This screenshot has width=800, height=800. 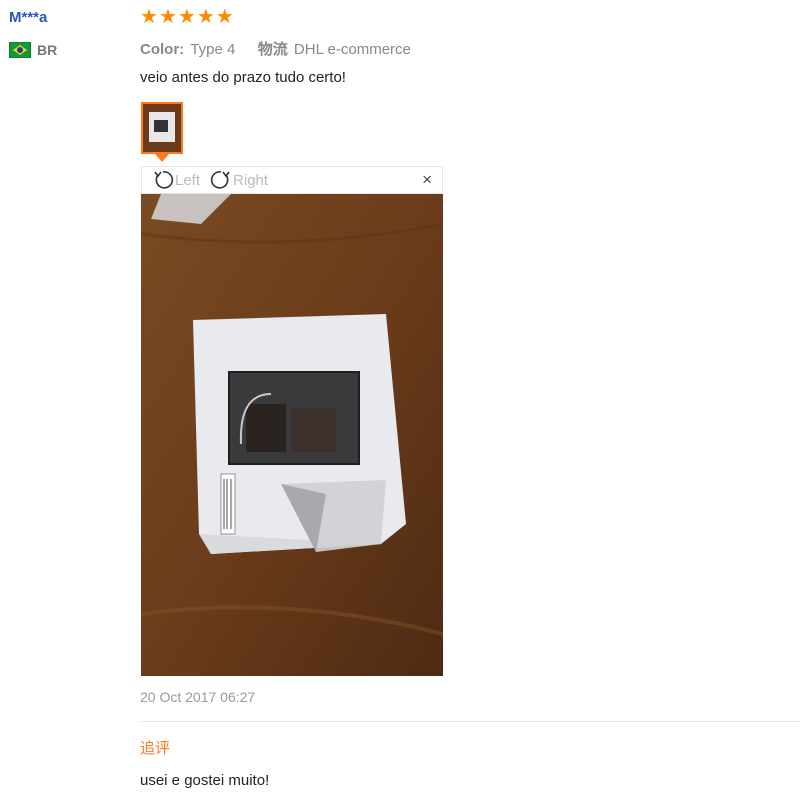 What do you see at coordinates (28, 17) in the screenshot?
I see `reviewer-name: M***a` at bounding box center [28, 17].